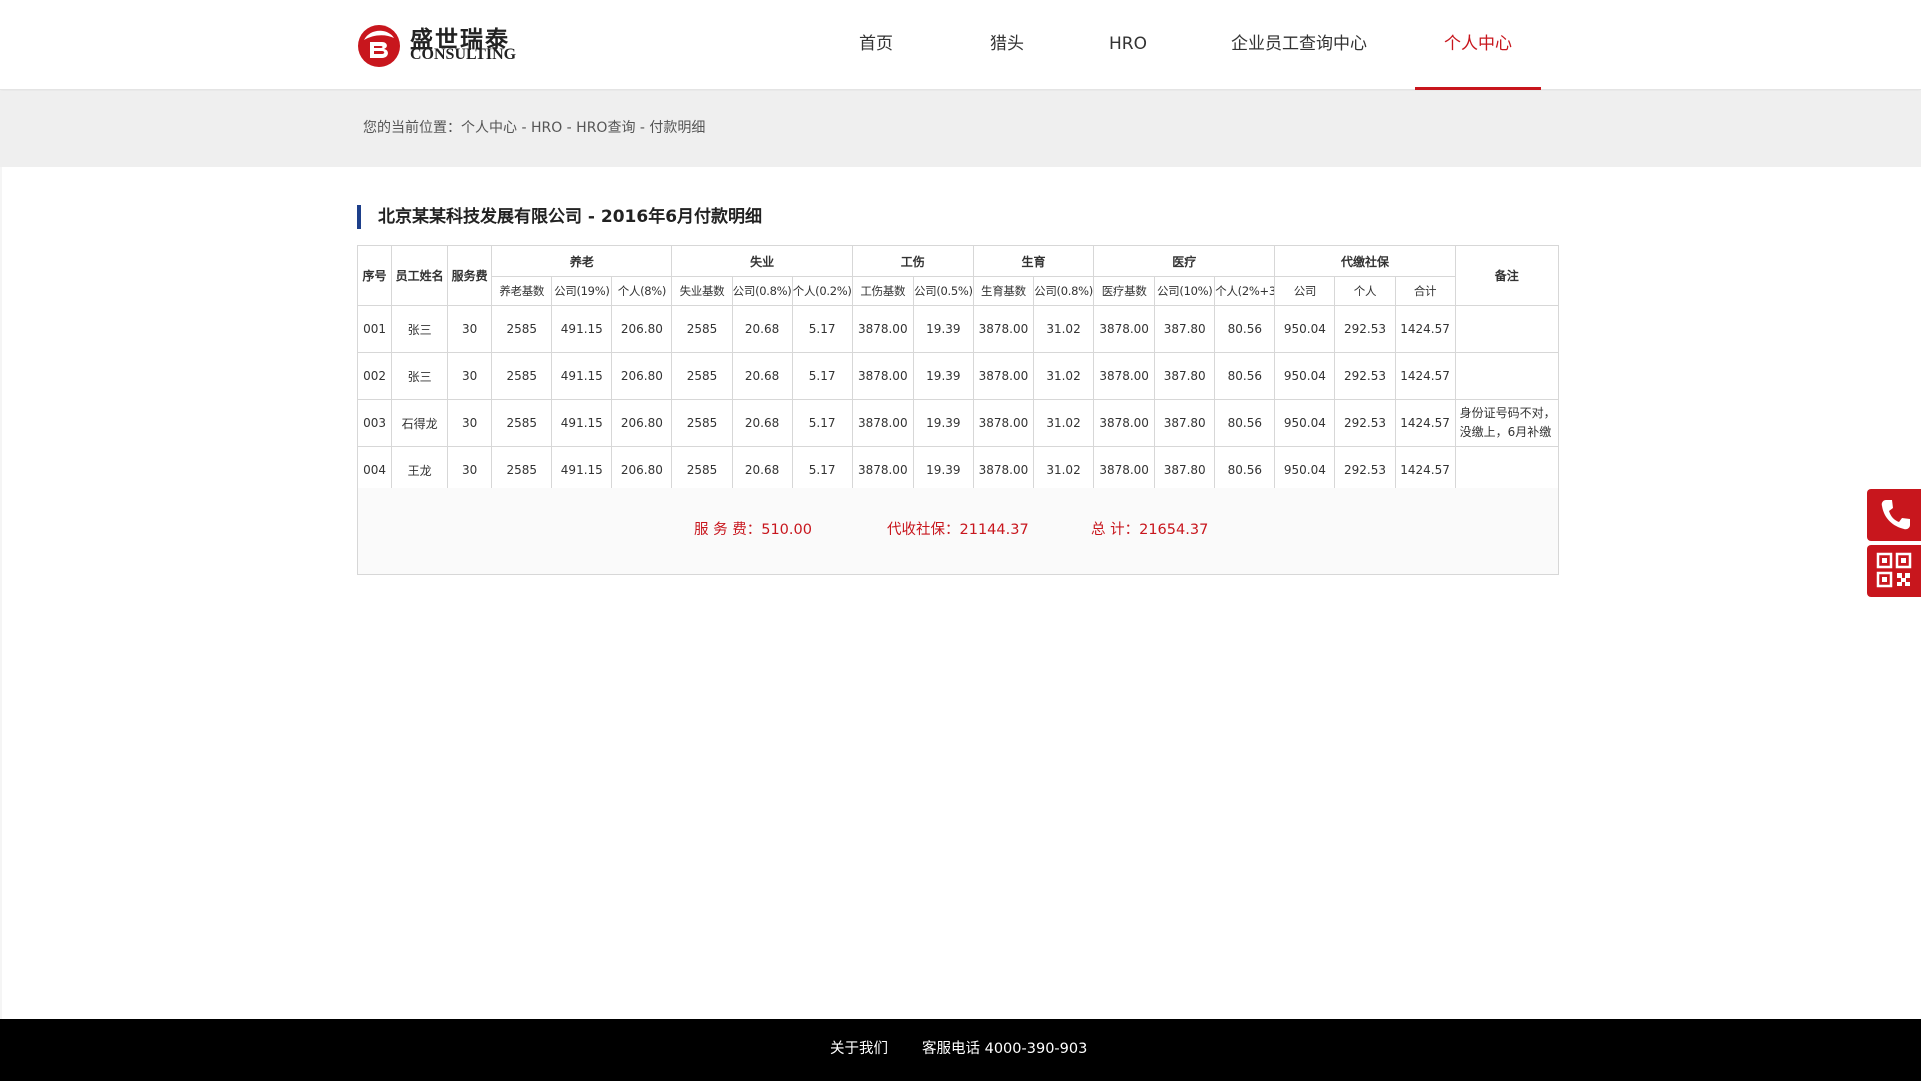 The height and width of the screenshot is (1081, 1921). I want to click on table-cell: 001, so click(374, 329).